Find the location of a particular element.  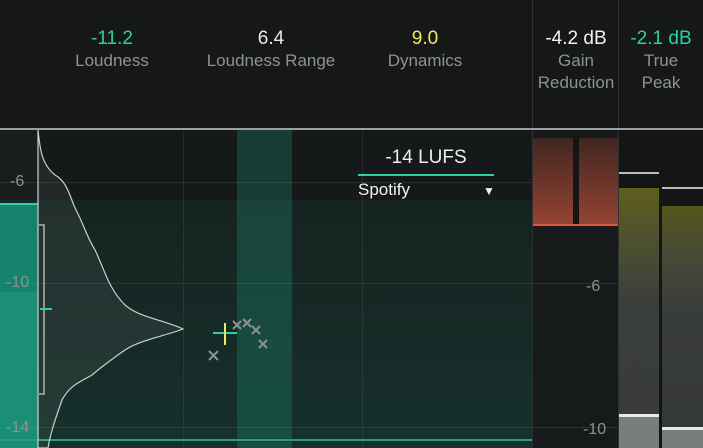

panel-divider is located at coordinates (532, 289).